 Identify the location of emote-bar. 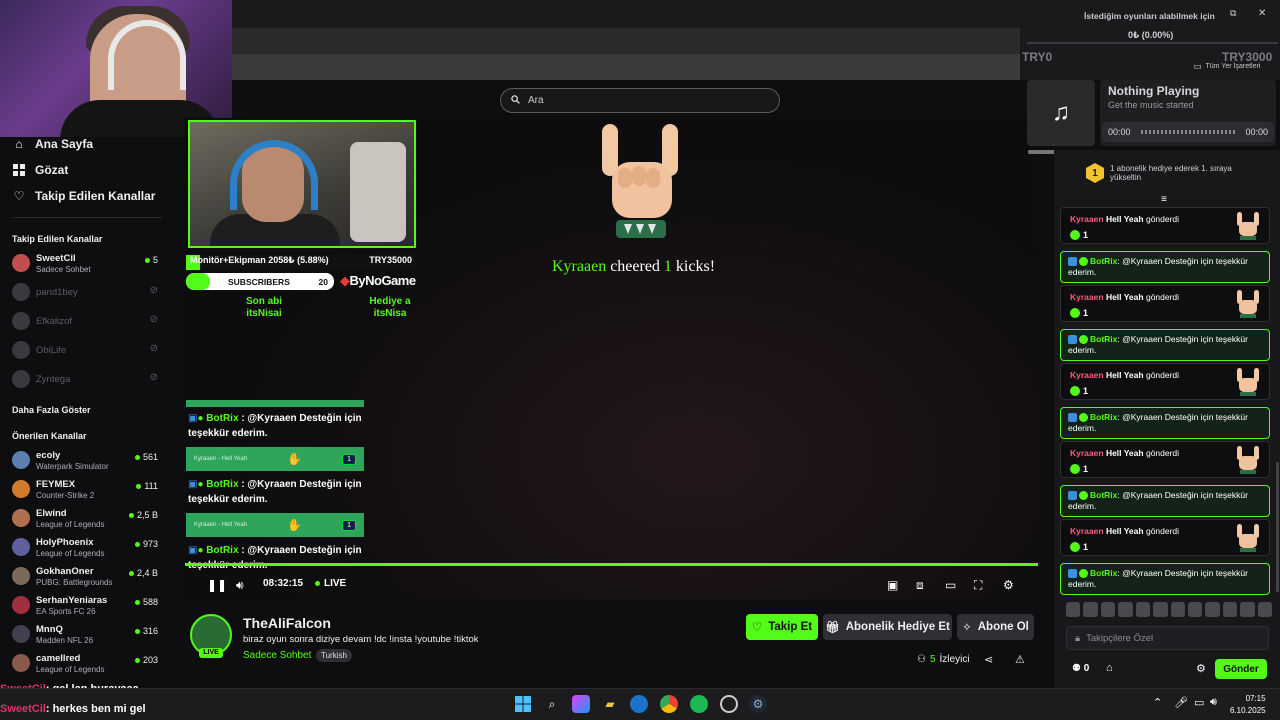
(1169, 611).